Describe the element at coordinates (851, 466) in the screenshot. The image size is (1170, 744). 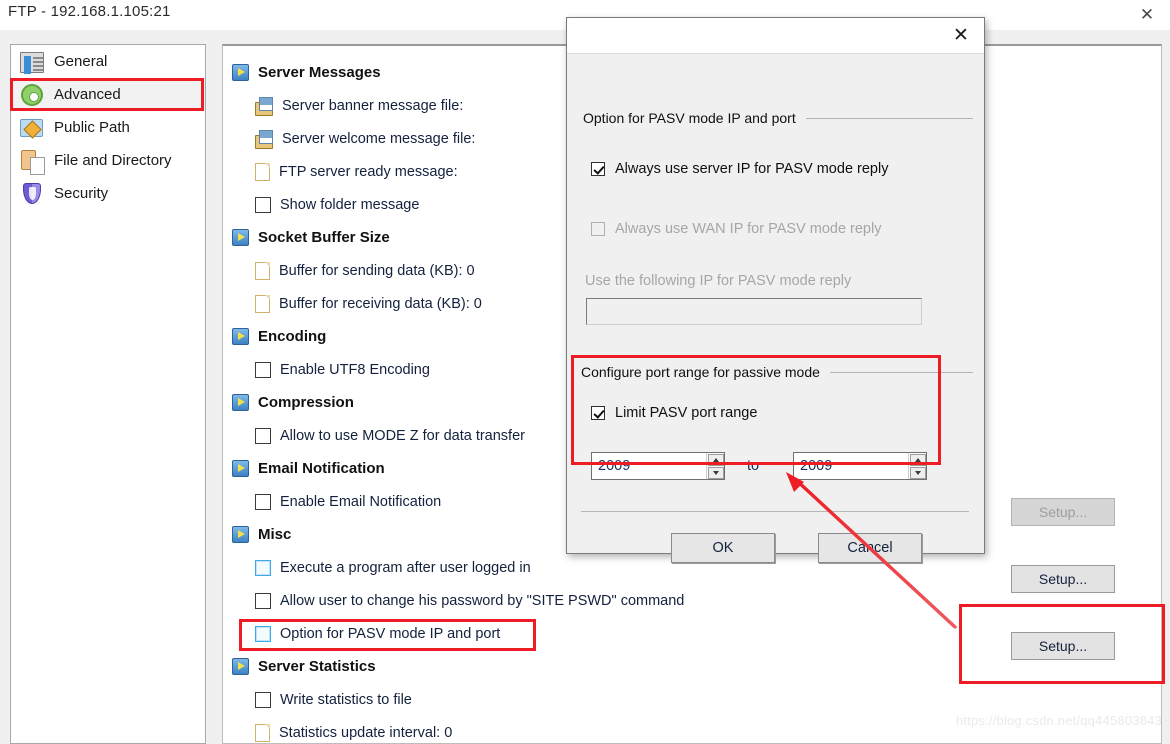
I see `port-to-value: 2009` at that location.